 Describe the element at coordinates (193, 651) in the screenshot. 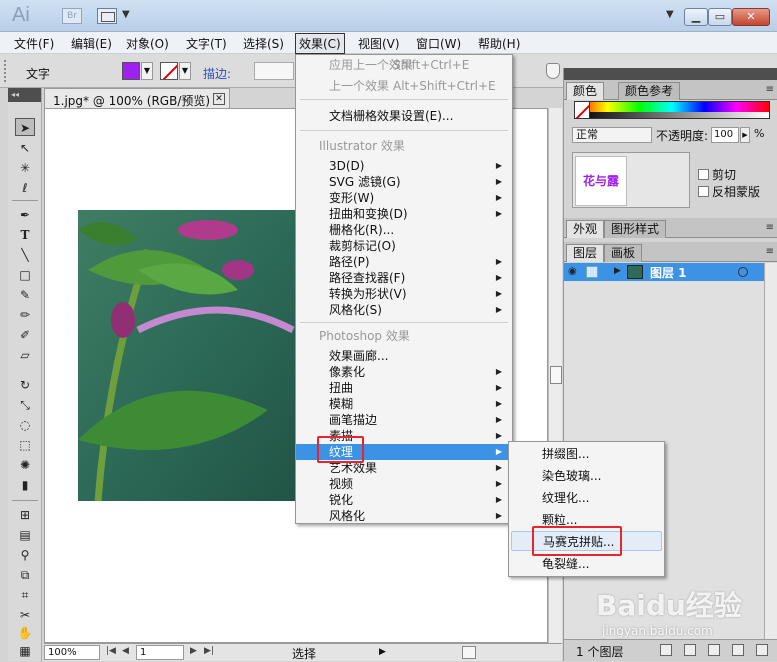

I see `next-artboard-icon: ▶` at that location.